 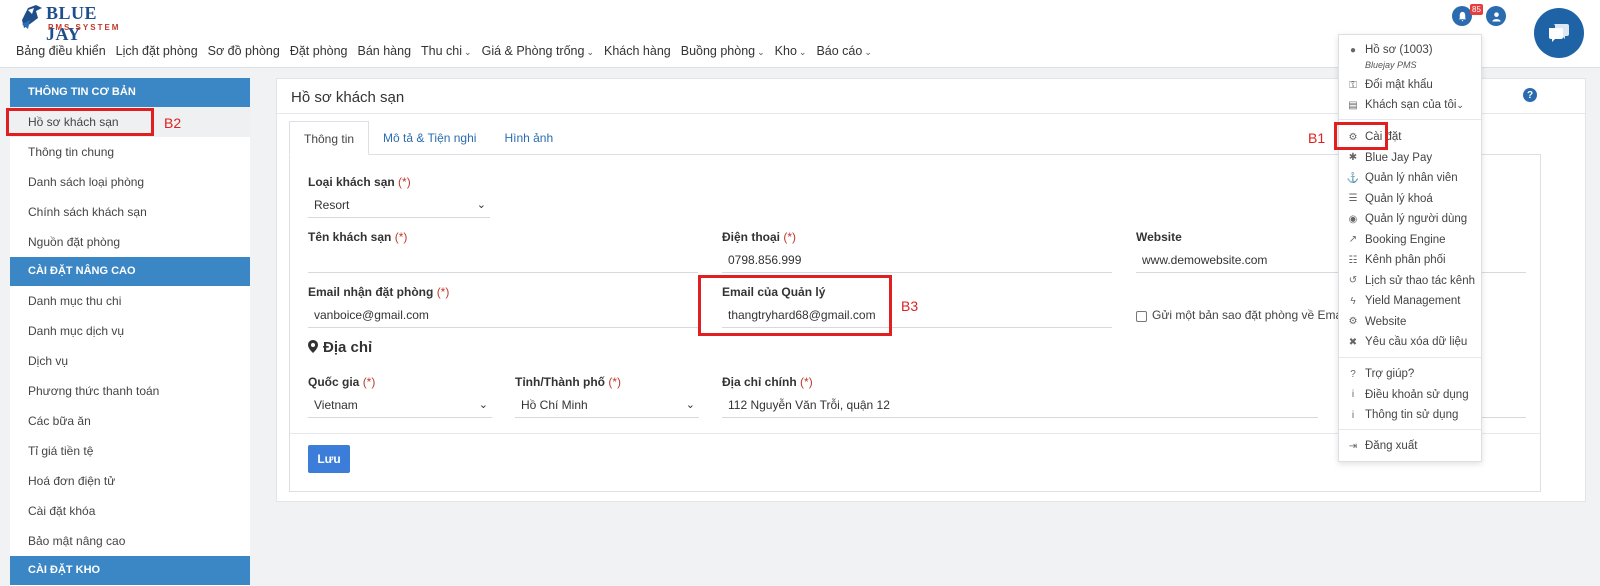 What do you see at coordinates (1353, 219) in the screenshot?
I see `users-icon: ◉` at bounding box center [1353, 219].